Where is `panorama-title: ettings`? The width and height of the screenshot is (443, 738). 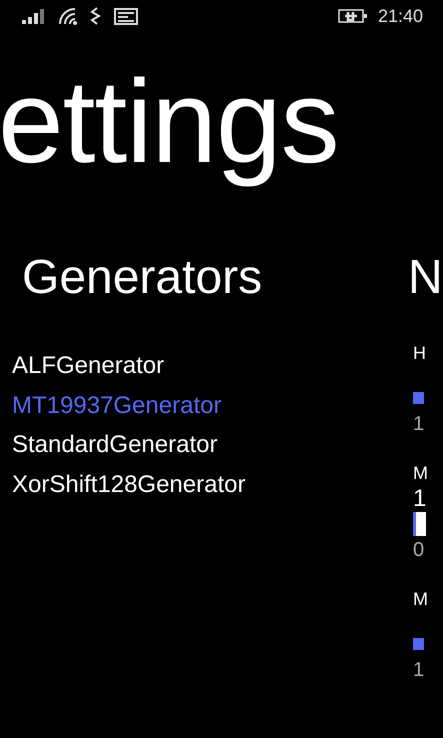 panorama-title: ettings is located at coordinates (169, 122).